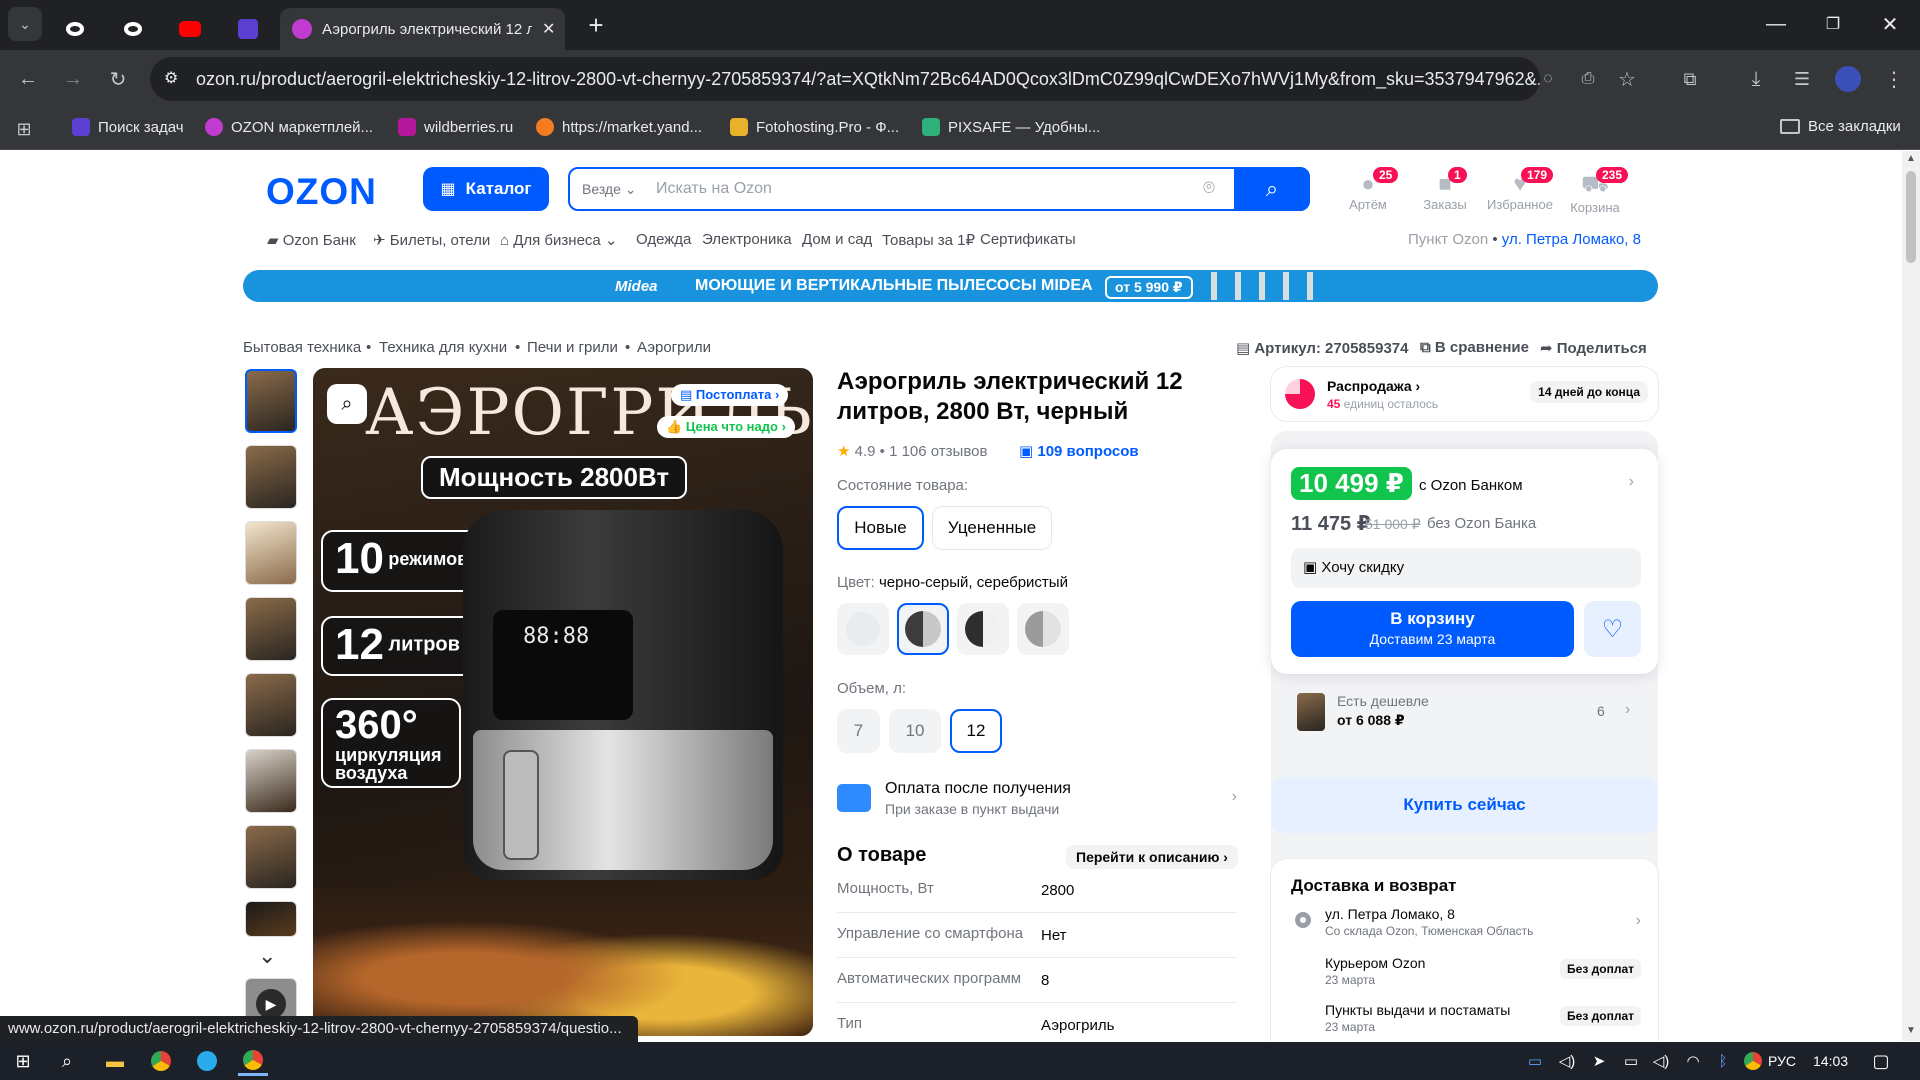 Image resolution: width=1920 pixels, height=1080 pixels. Describe the element at coordinates (1911, 1030) in the screenshot. I see `scroll-down-icon: ▼` at that location.